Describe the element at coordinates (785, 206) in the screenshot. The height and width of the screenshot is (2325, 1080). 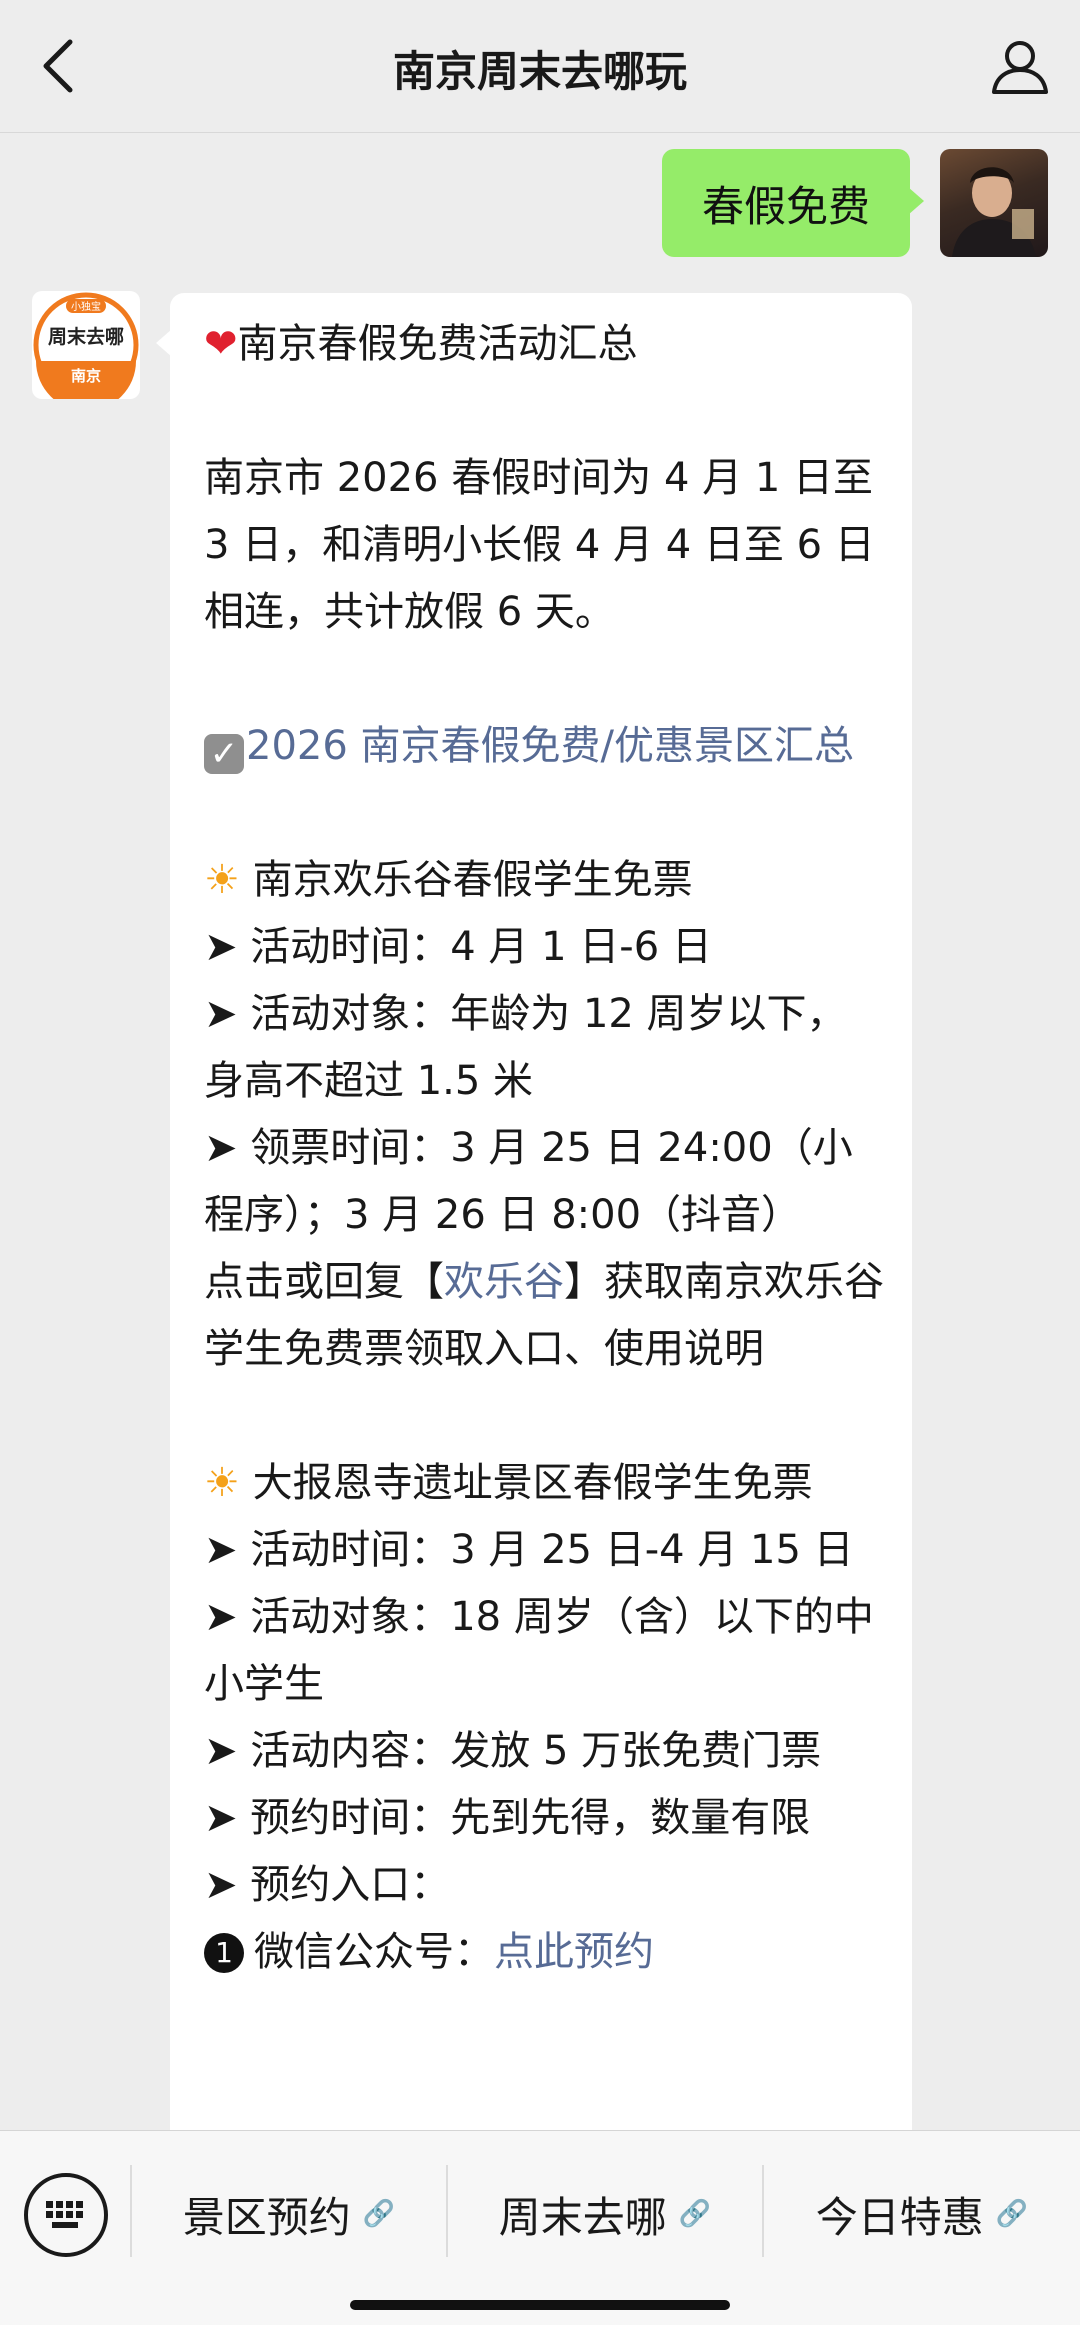
I see `user-message-text: 春假免费` at that location.